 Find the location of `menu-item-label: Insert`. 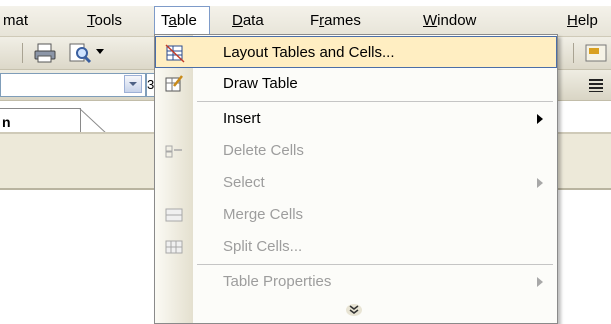

menu-item-label: Insert is located at coordinates (242, 118).